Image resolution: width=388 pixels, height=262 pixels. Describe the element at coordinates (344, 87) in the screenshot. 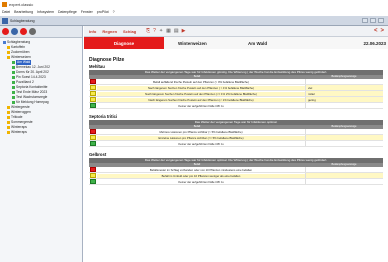

I see `row-value: viel` at that location.